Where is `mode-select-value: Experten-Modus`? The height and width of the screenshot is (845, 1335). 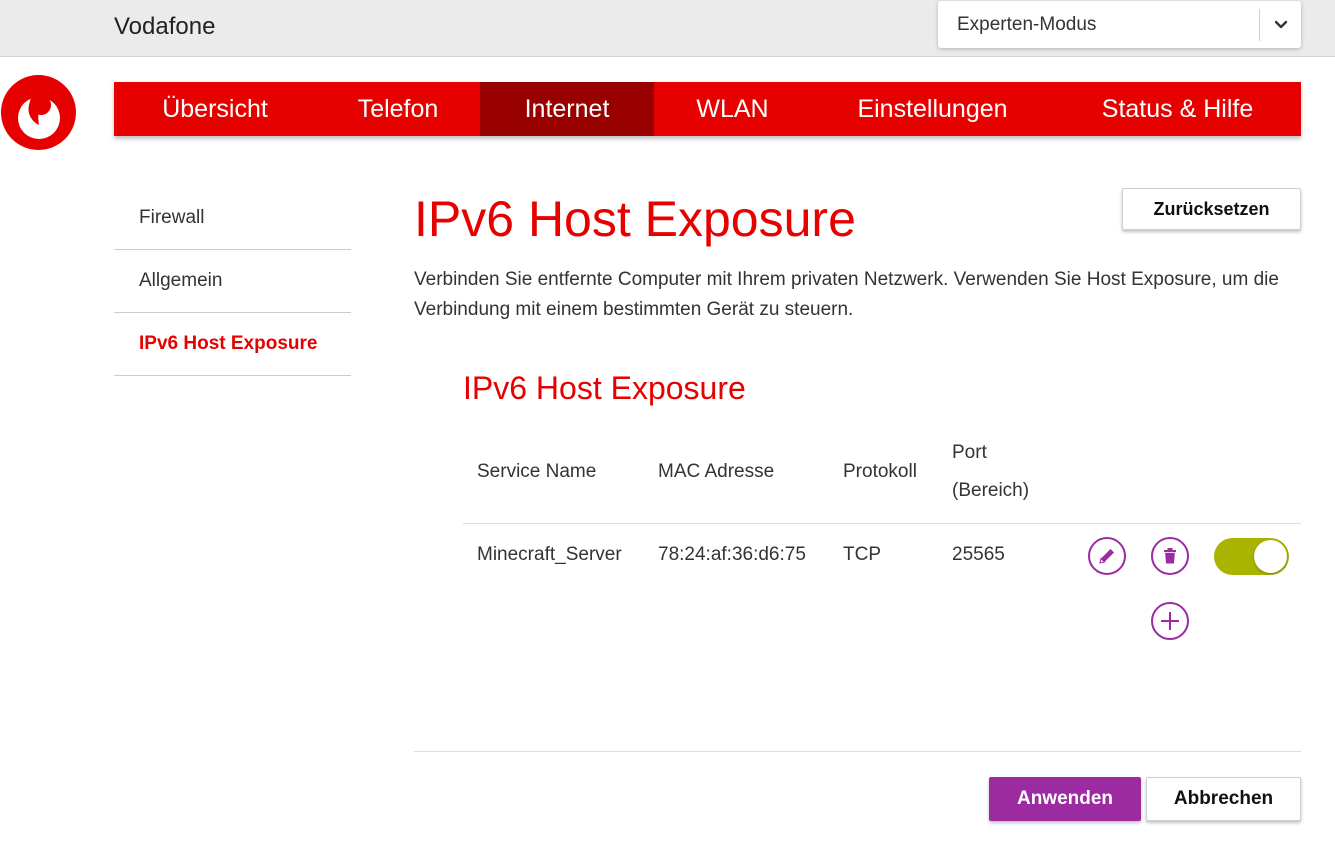
mode-select-value: Experten-Modus is located at coordinates (1027, 24).